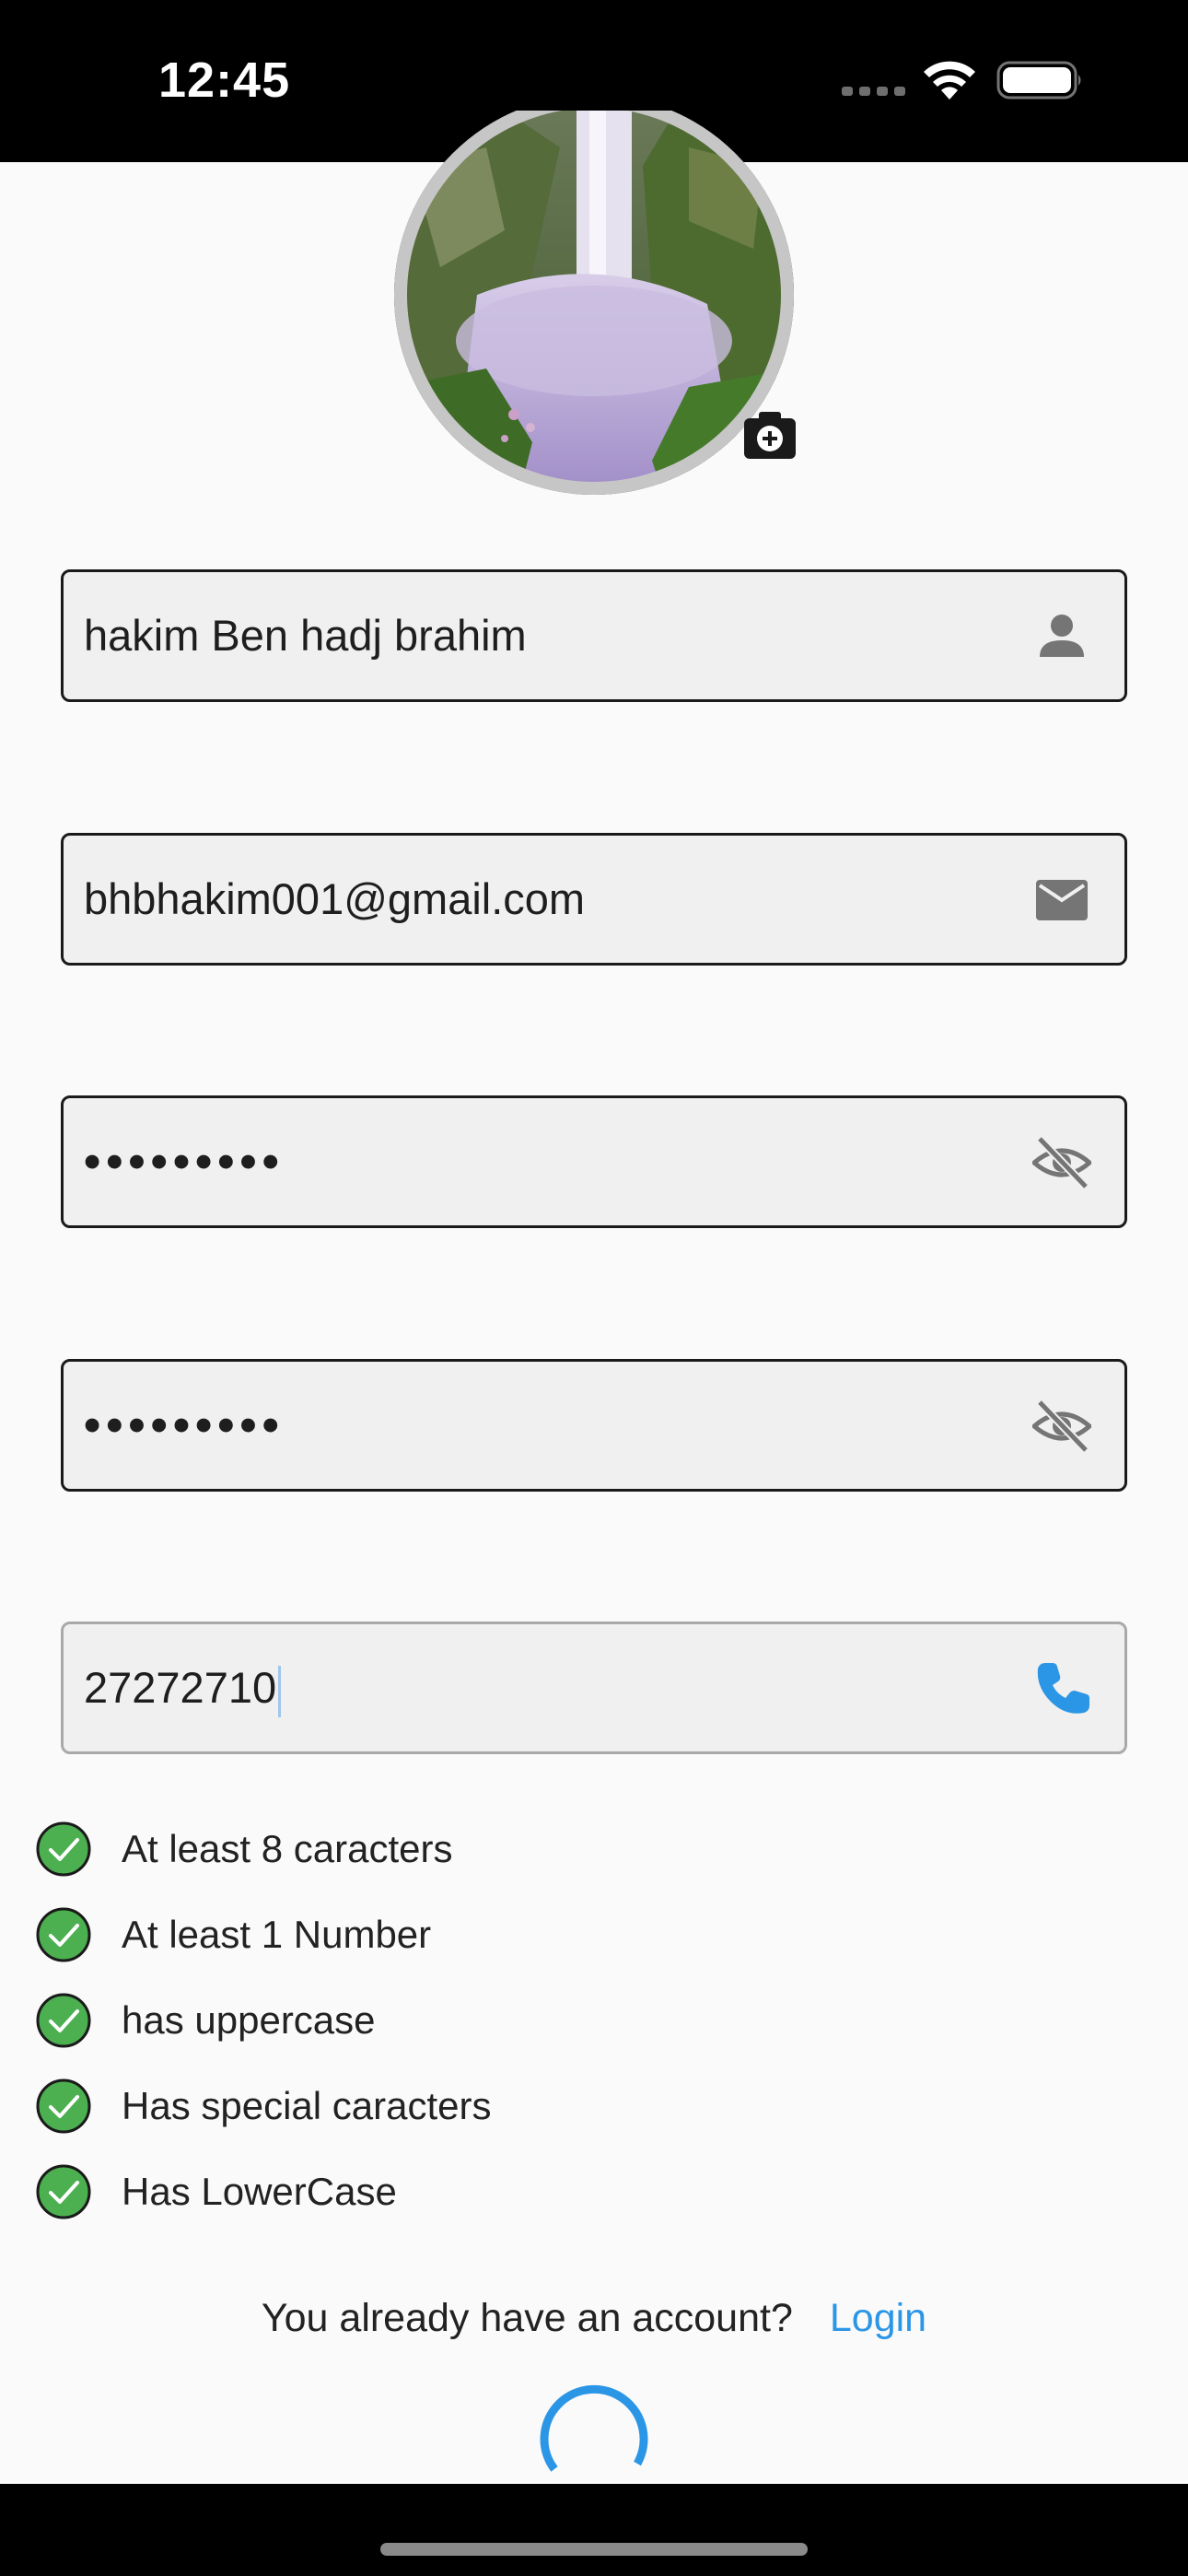 The height and width of the screenshot is (2576, 1188). Describe the element at coordinates (1038, 80) in the screenshot. I see `battery-icon` at that location.